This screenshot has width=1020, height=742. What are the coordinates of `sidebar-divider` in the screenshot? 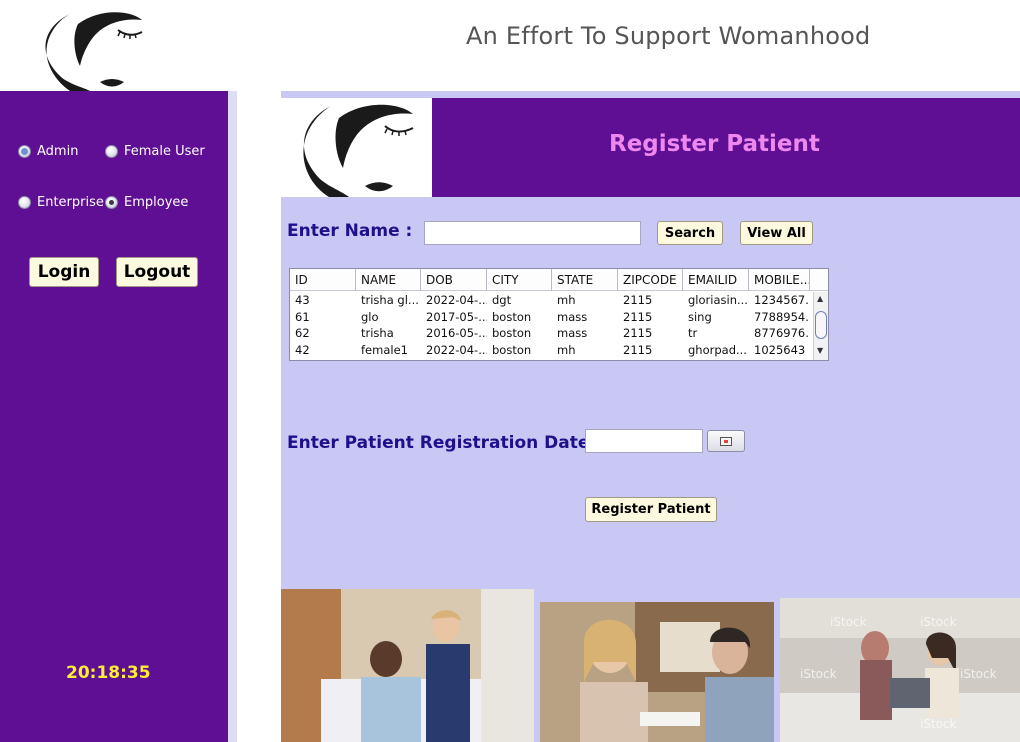 It's located at (232, 416).